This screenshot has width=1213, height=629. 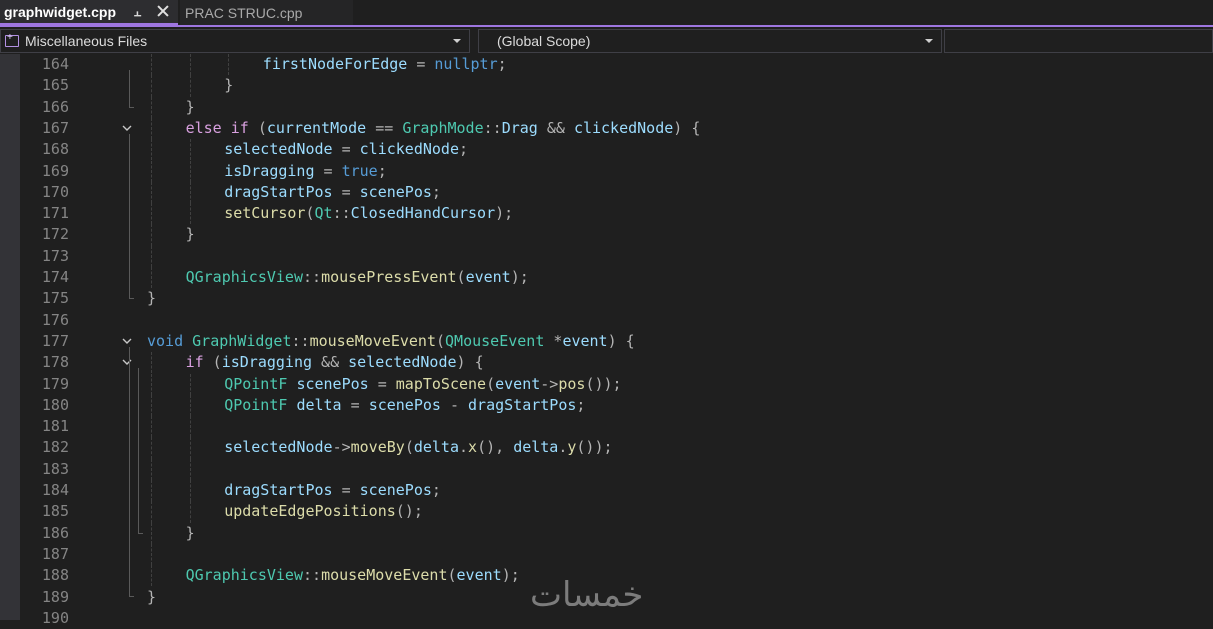 I want to click on code-token: GraphMode, so click(x=443, y=127).